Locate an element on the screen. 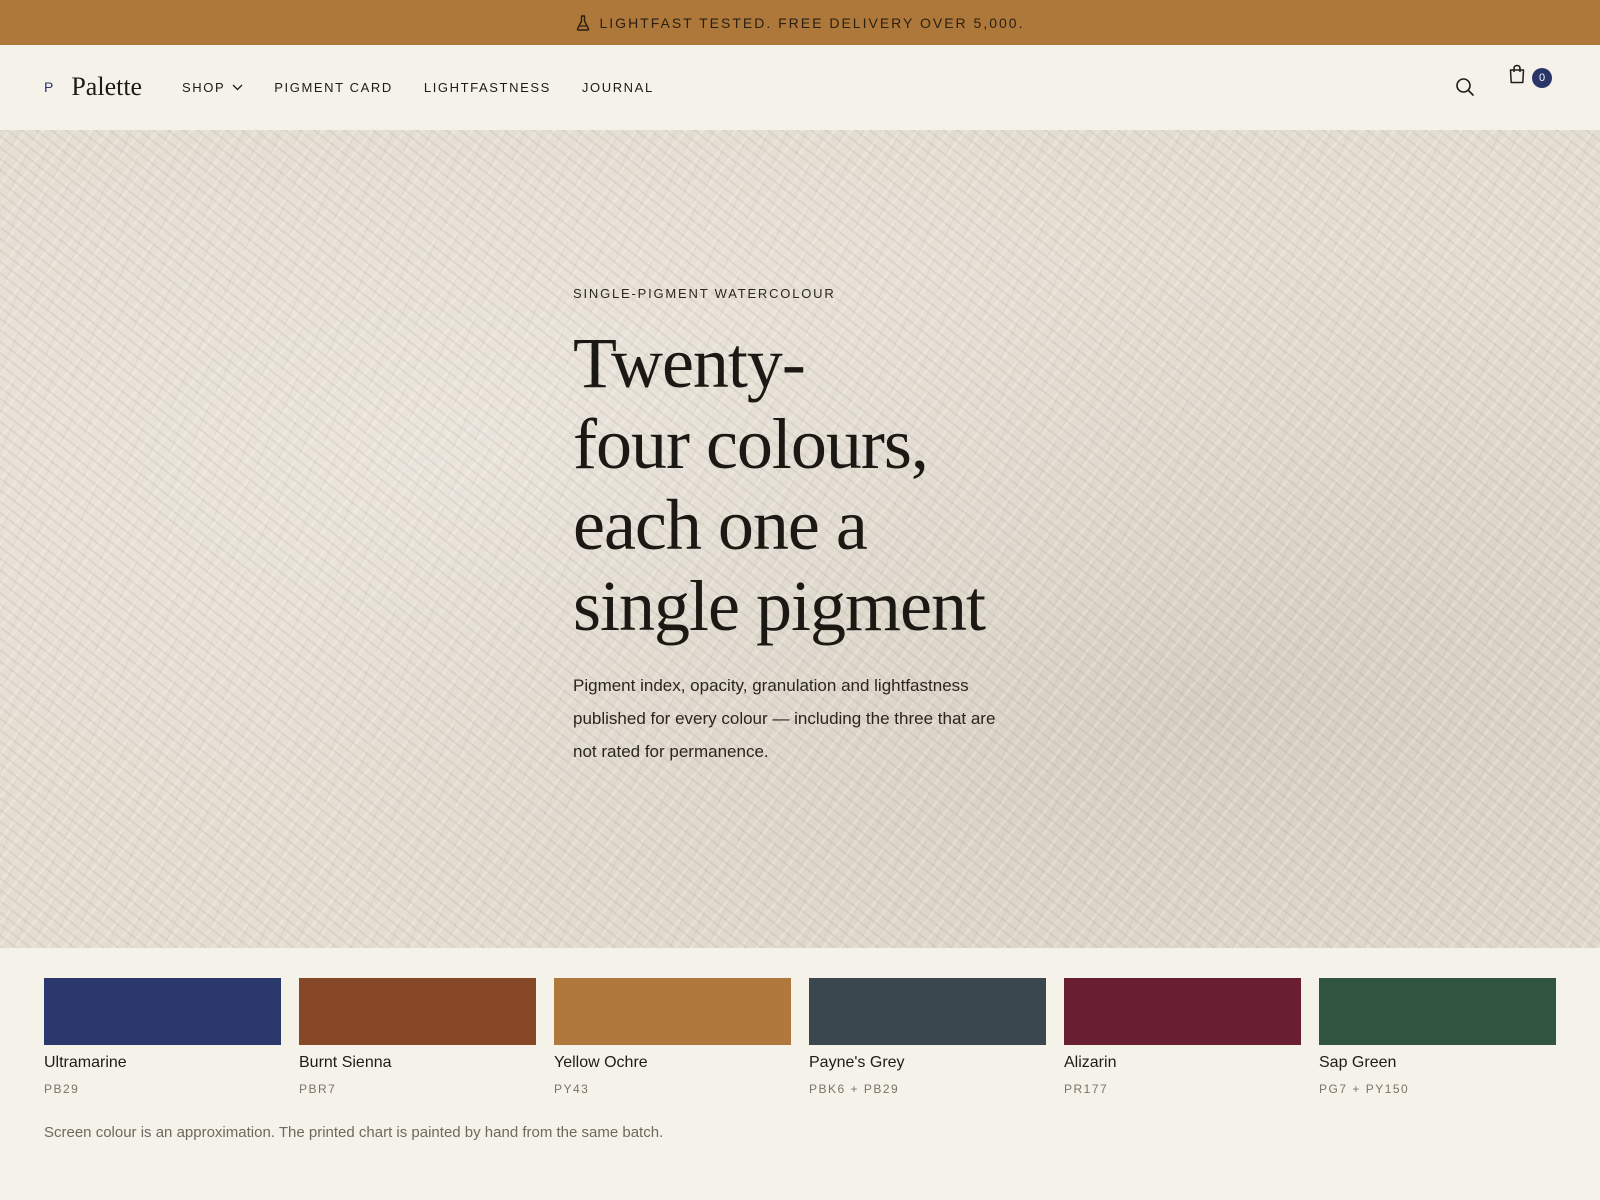  search-button is located at coordinates (1465, 87).